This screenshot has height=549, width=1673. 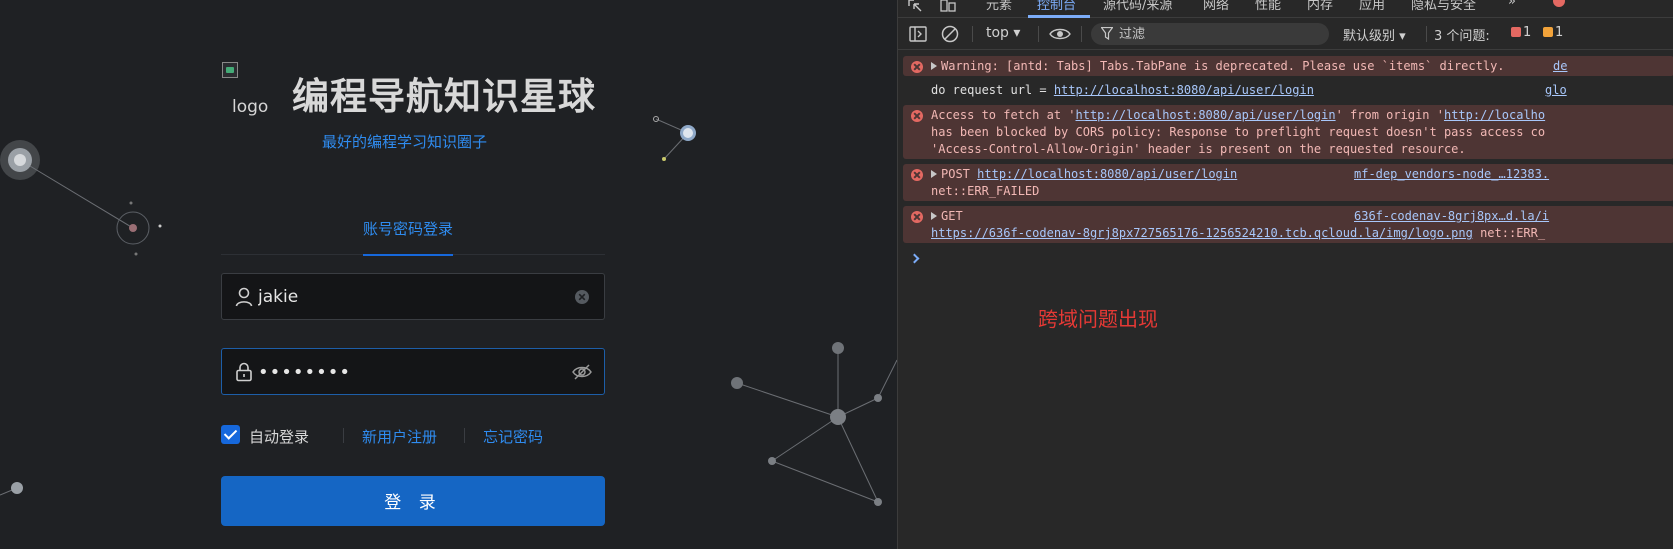 What do you see at coordinates (916, 6) in the screenshot?
I see `inspect-element-icon` at bounding box center [916, 6].